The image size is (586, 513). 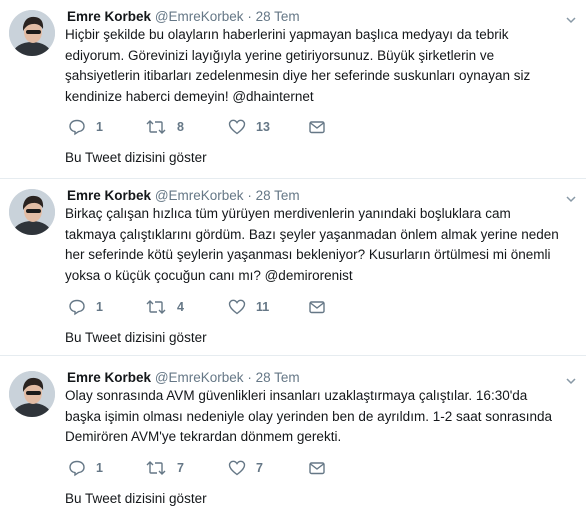 I want to click on tweet-text-line: kendinize haberci demeyin! @dhainternet, so click(x=189, y=96).